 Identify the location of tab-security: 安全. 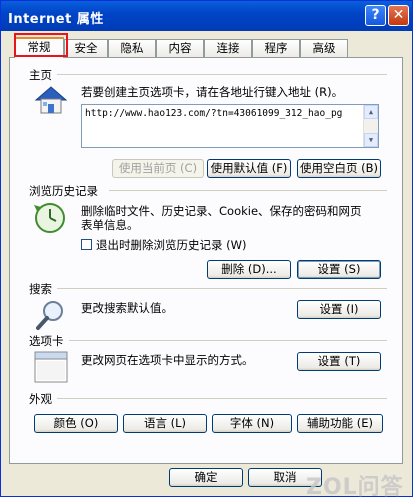
(86, 48).